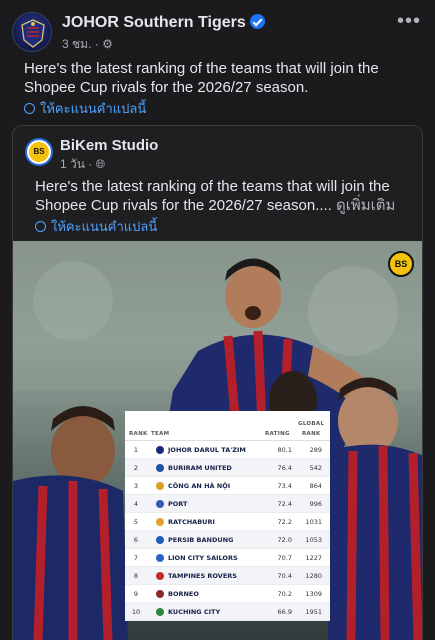 Image resolution: width=435 pixels, height=640 pixels. I want to click on row-global-rank: 1951, so click(313, 612).